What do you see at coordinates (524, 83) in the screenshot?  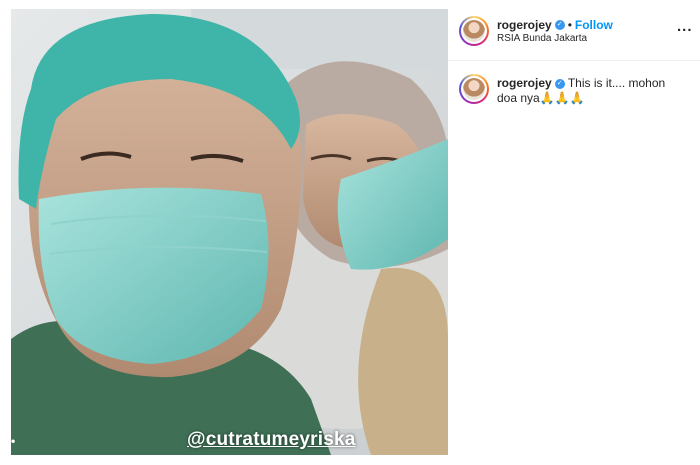 I see `caption-username: rogerojey` at bounding box center [524, 83].